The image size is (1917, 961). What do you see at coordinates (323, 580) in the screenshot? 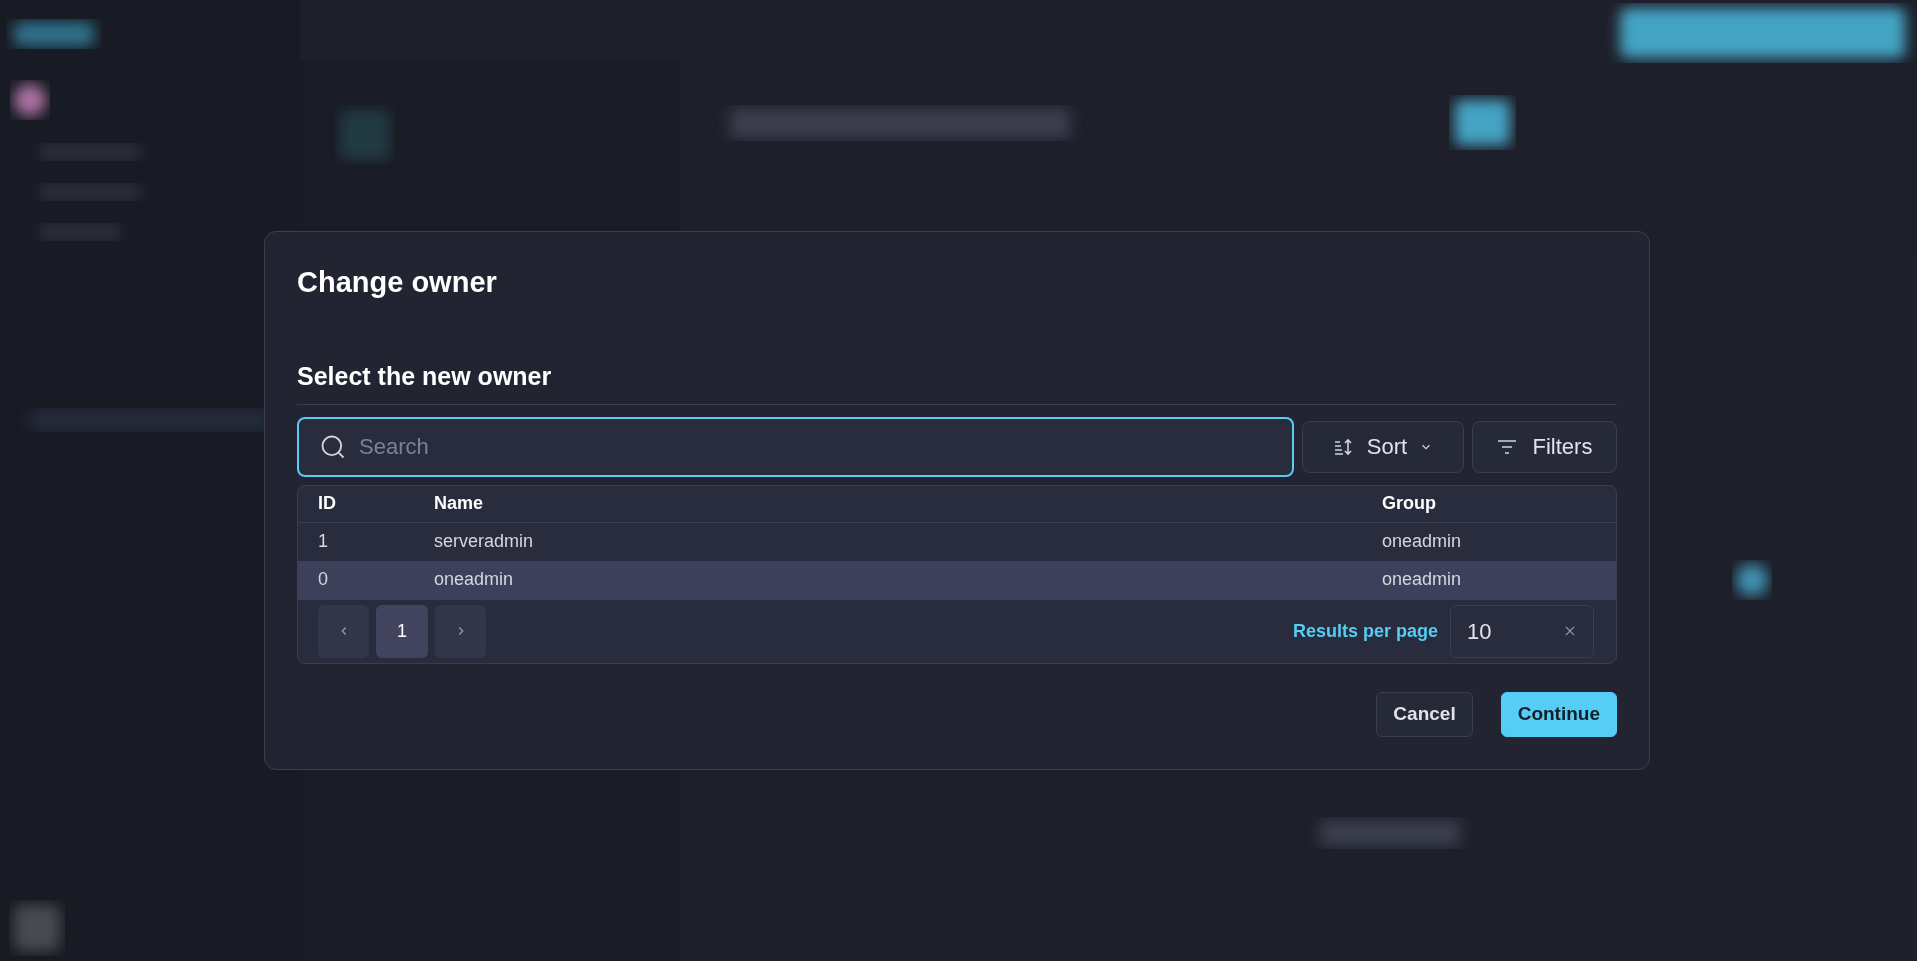
I see `table-cell-text: 0` at bounding box center [323, 580].